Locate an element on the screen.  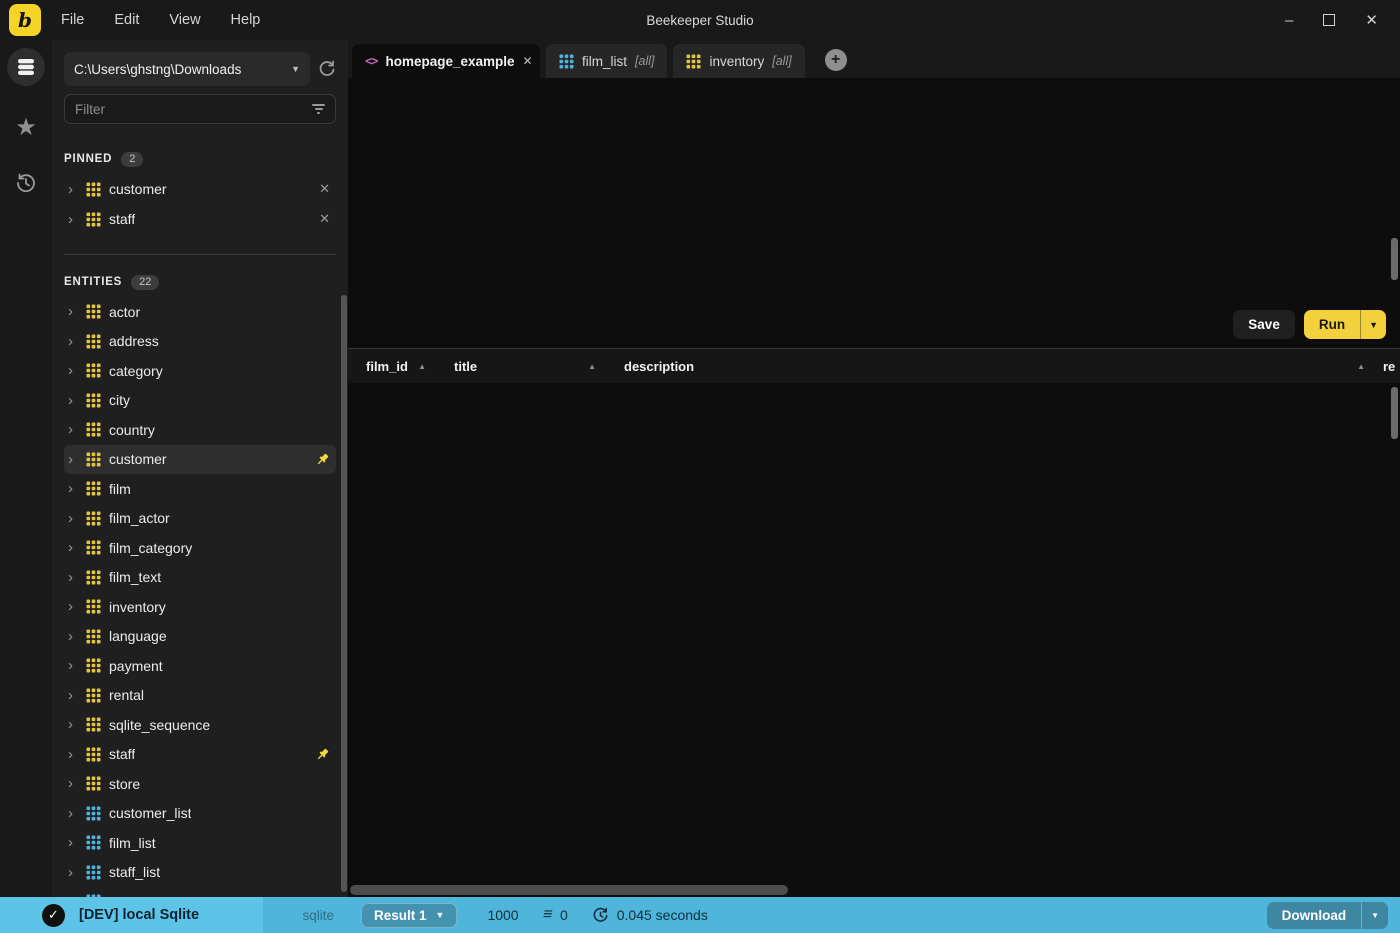
entities-section-header: ENTITIES 22 is located at coordinates (200, 282).